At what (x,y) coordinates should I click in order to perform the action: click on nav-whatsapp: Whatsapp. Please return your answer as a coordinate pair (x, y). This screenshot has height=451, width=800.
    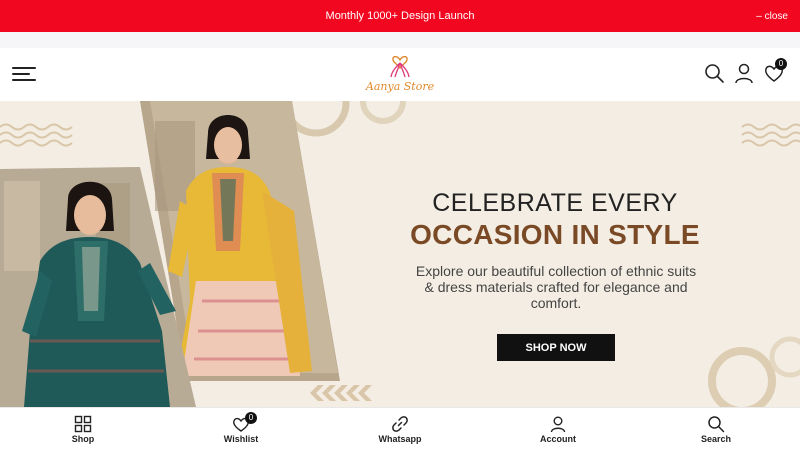
    Looking at the image, I should click on (400, 429).